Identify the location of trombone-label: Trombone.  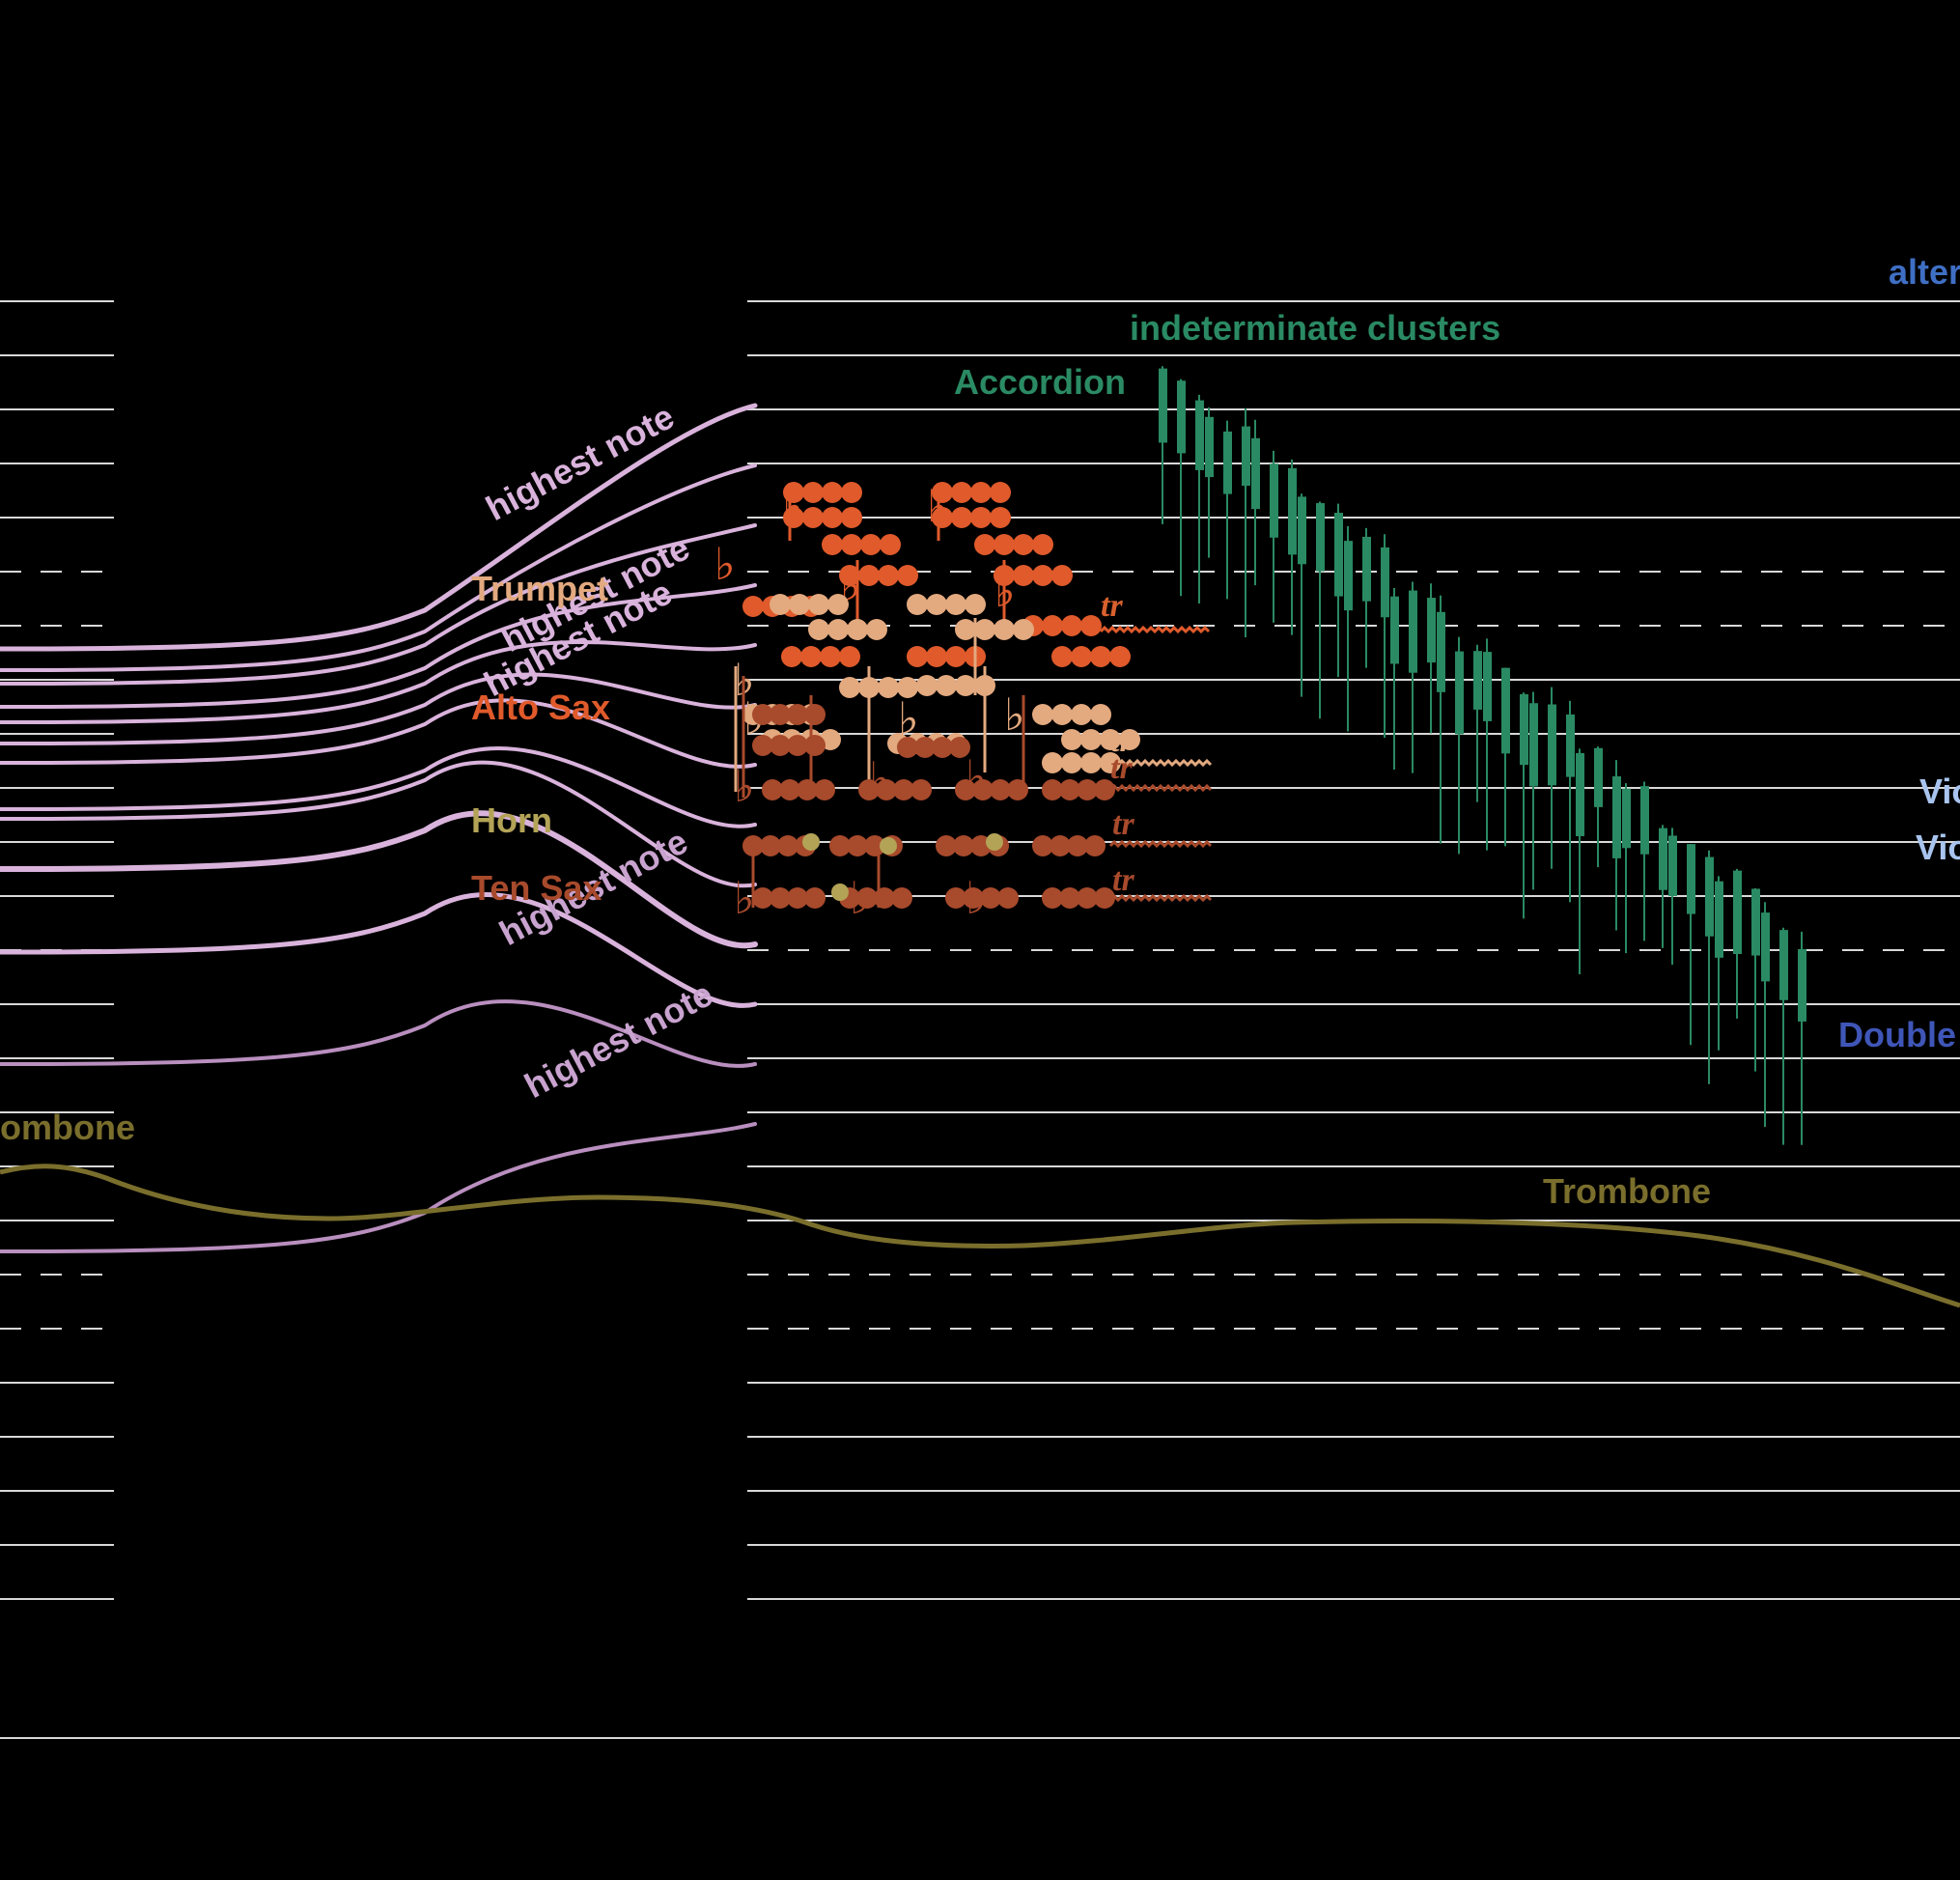
(1627, 1191).